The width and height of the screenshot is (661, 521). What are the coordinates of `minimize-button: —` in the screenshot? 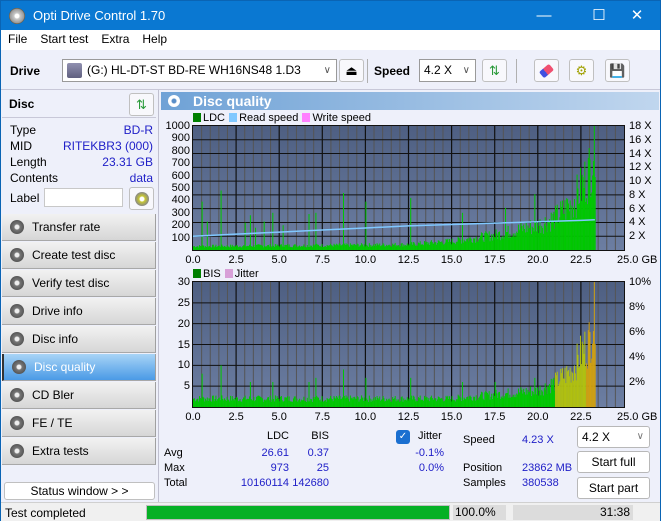 It's located at (544, 15).